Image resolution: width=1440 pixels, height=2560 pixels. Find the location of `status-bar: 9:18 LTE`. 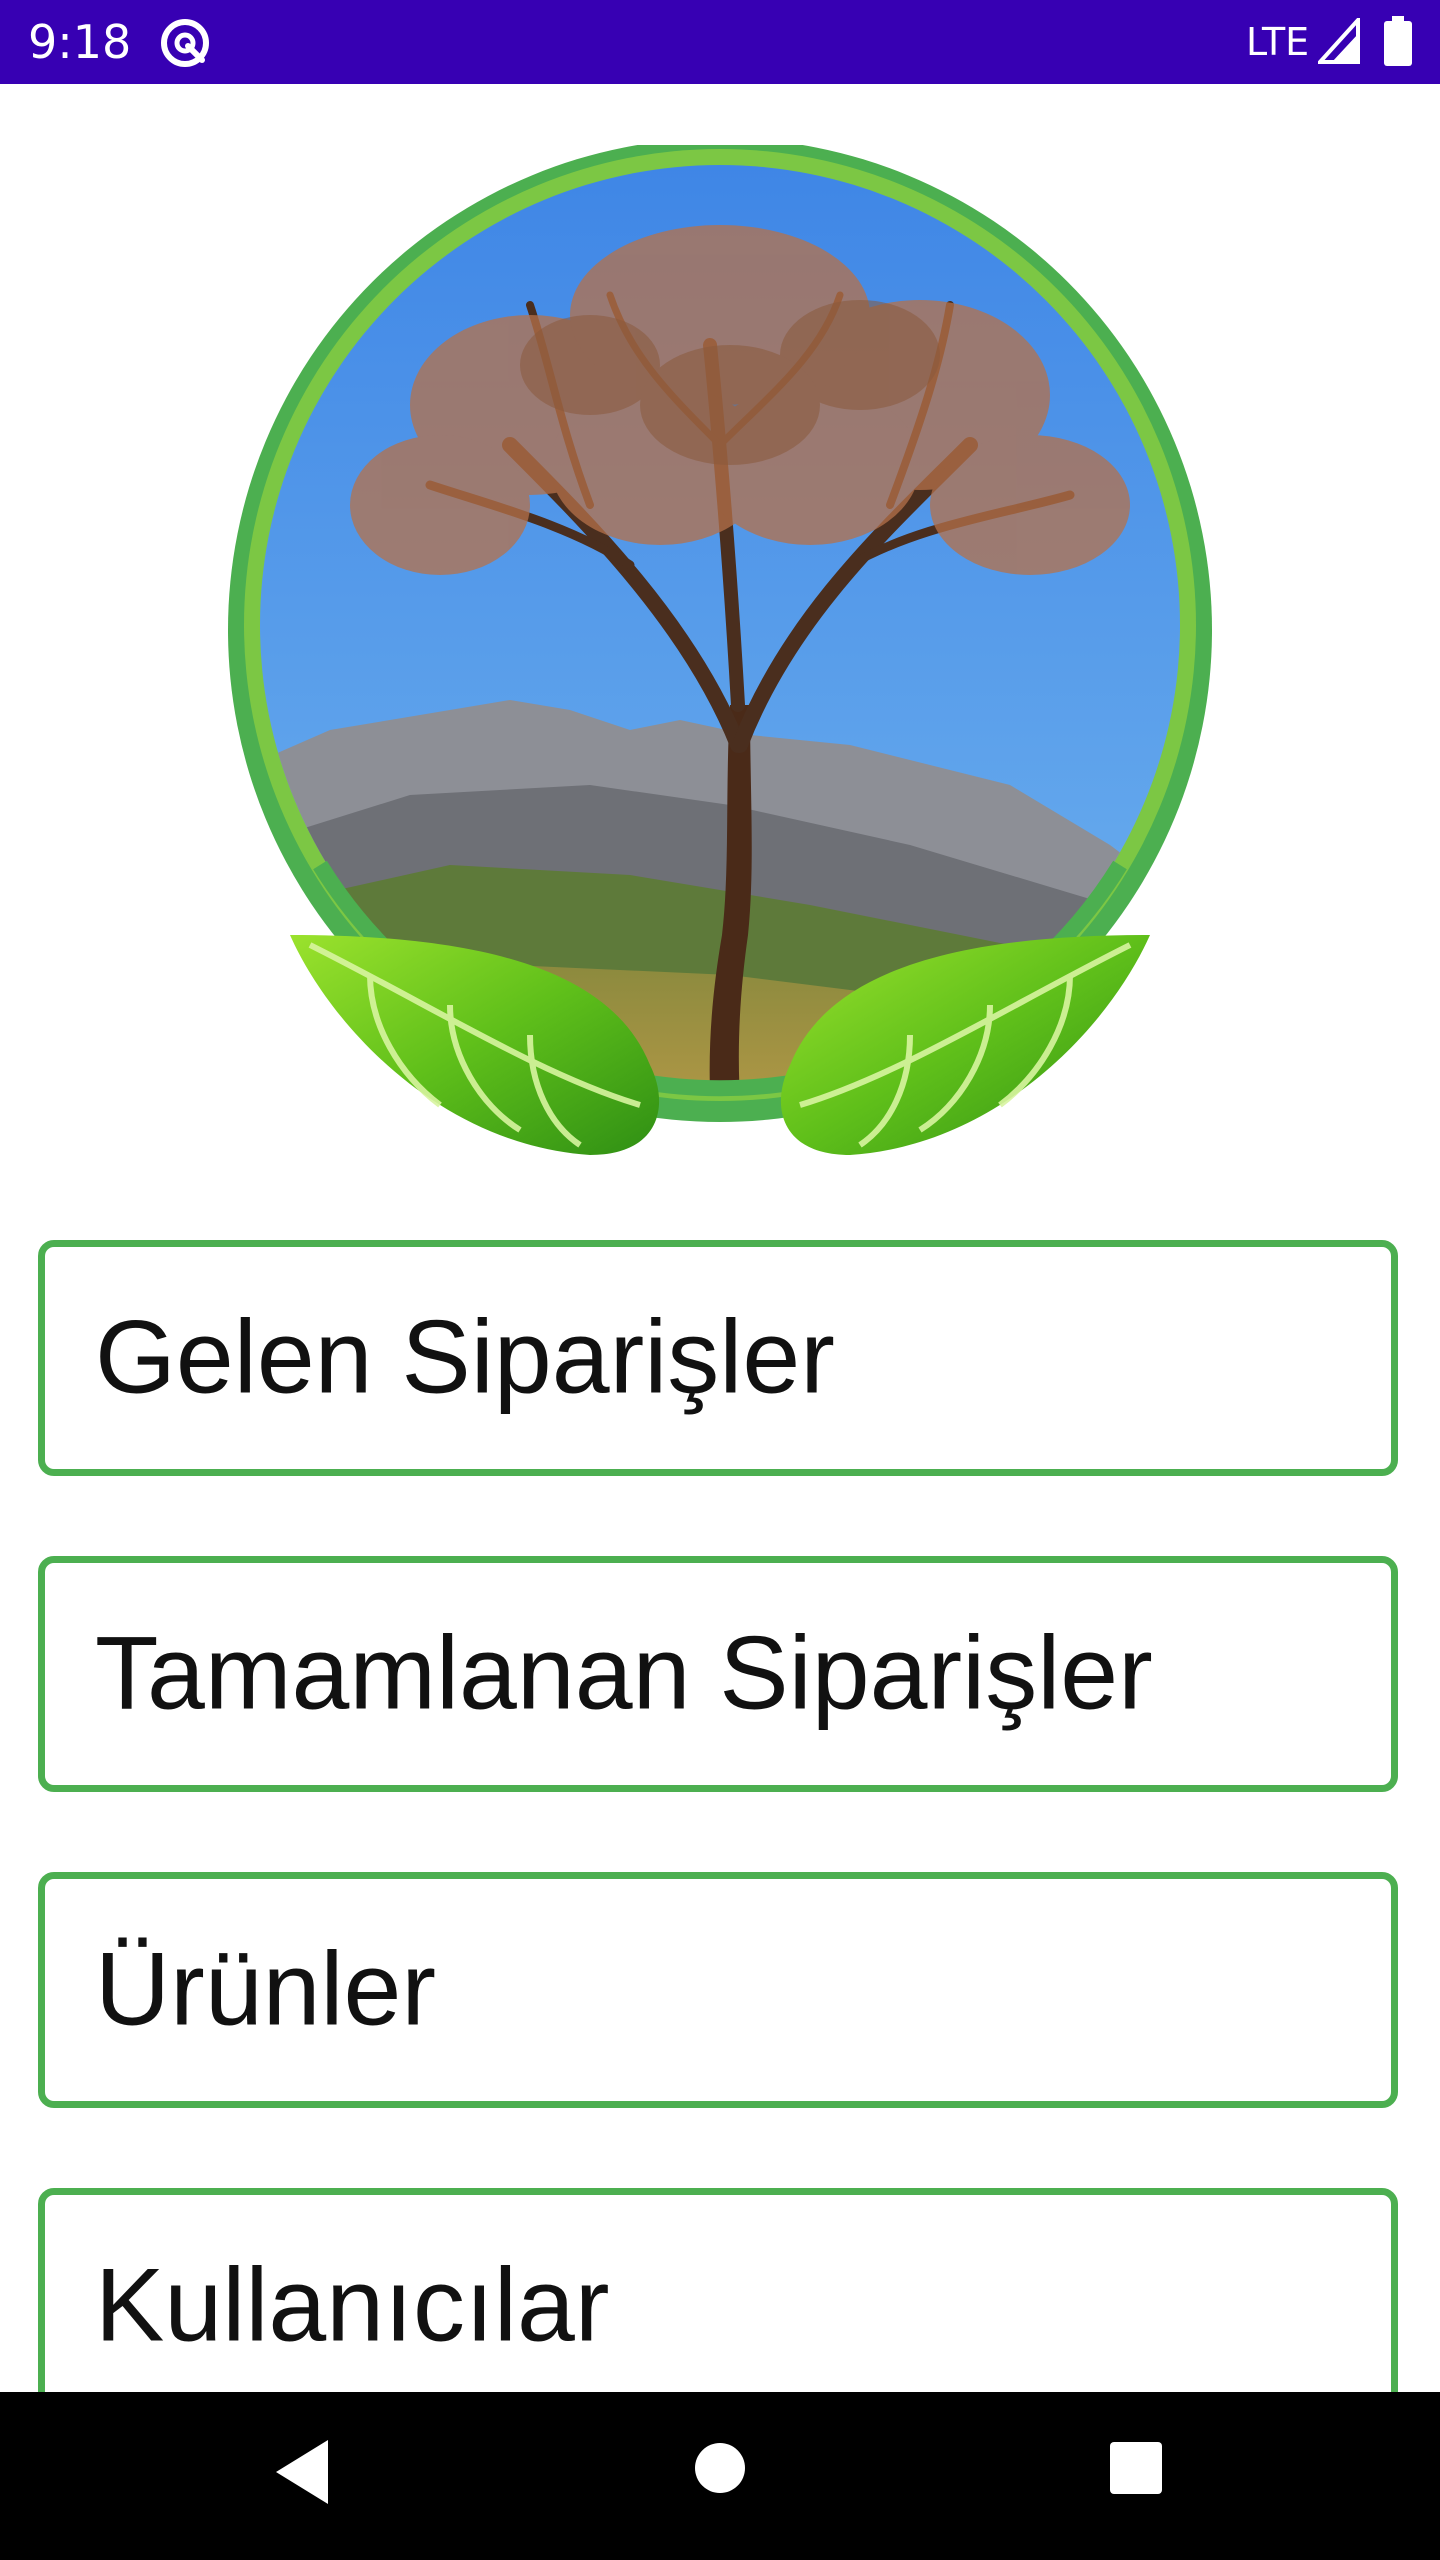

status-bar: 9:18 LTE is located at coordinates (720, 42).